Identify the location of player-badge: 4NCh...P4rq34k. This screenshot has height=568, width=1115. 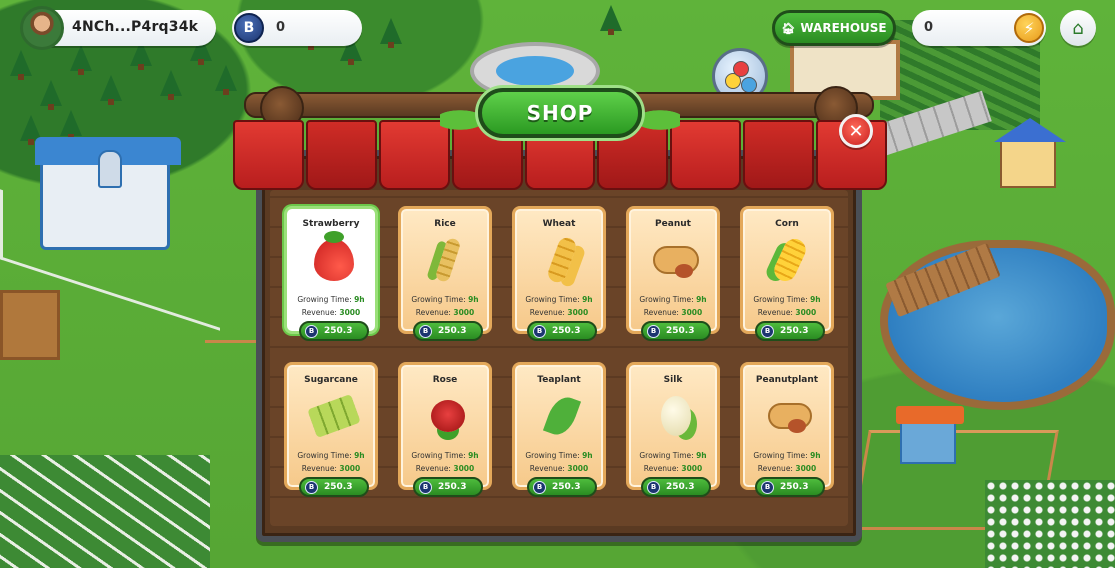
(118, 28).